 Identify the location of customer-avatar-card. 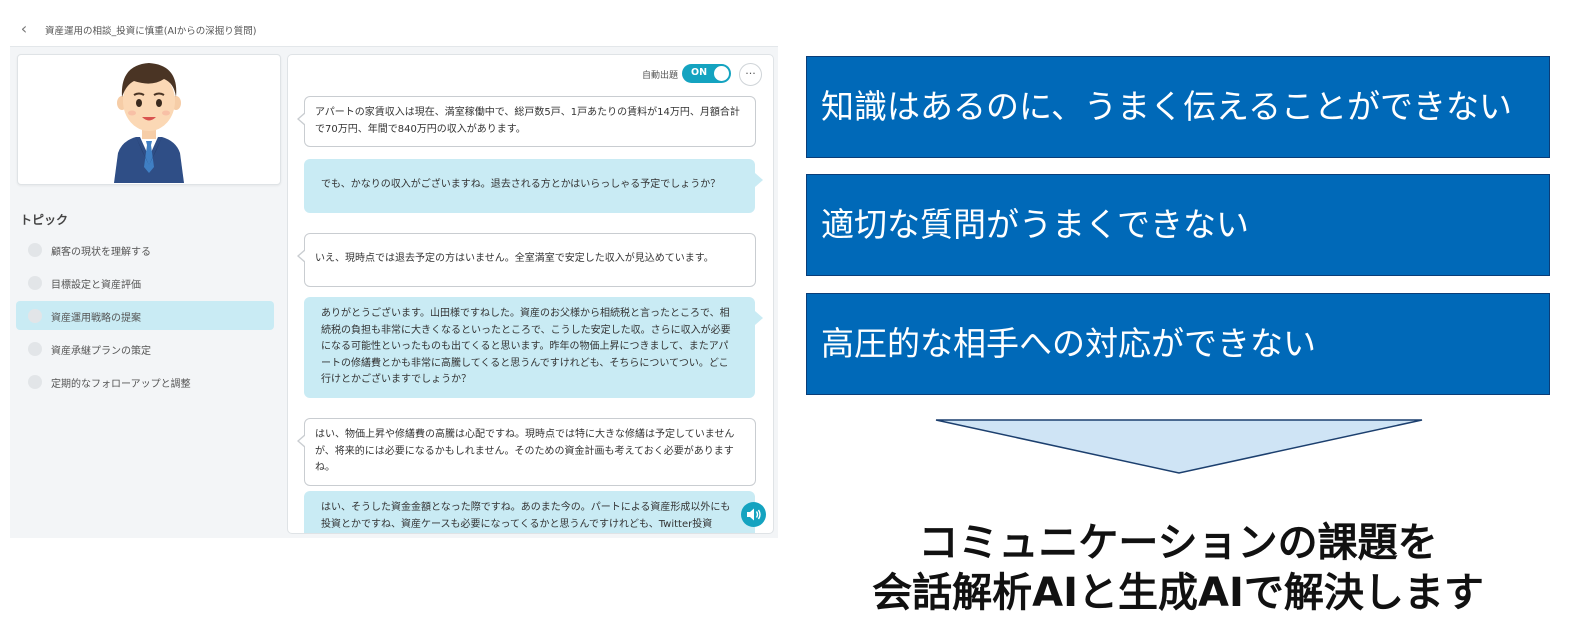
(149, 119).